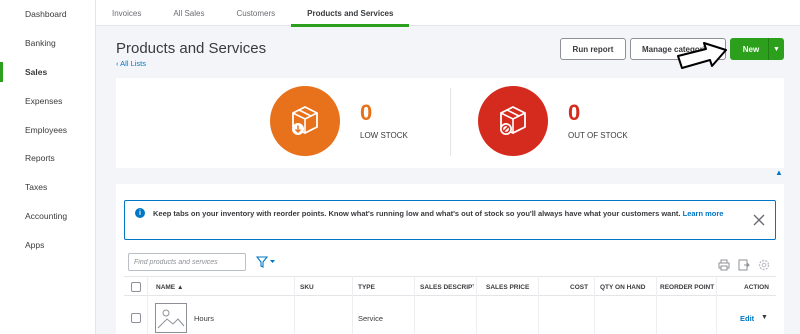 Image resolution: width=800 pixels, height=334 pixels. I want to click on out-of-stock-box-icon, so click(513, 121).